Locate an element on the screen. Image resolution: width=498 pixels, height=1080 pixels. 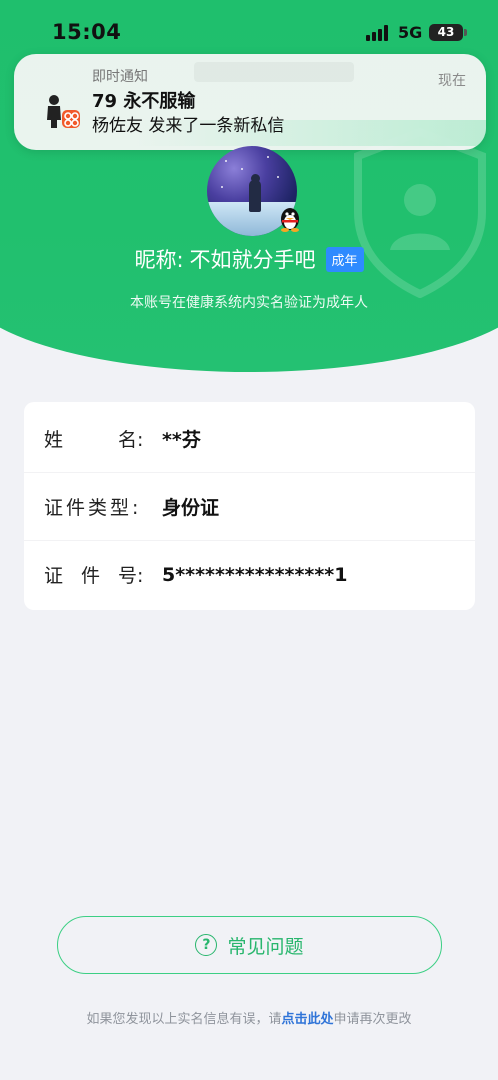
id-type-row: 证件类型: 身份证 is located at coordinates (249, 506).